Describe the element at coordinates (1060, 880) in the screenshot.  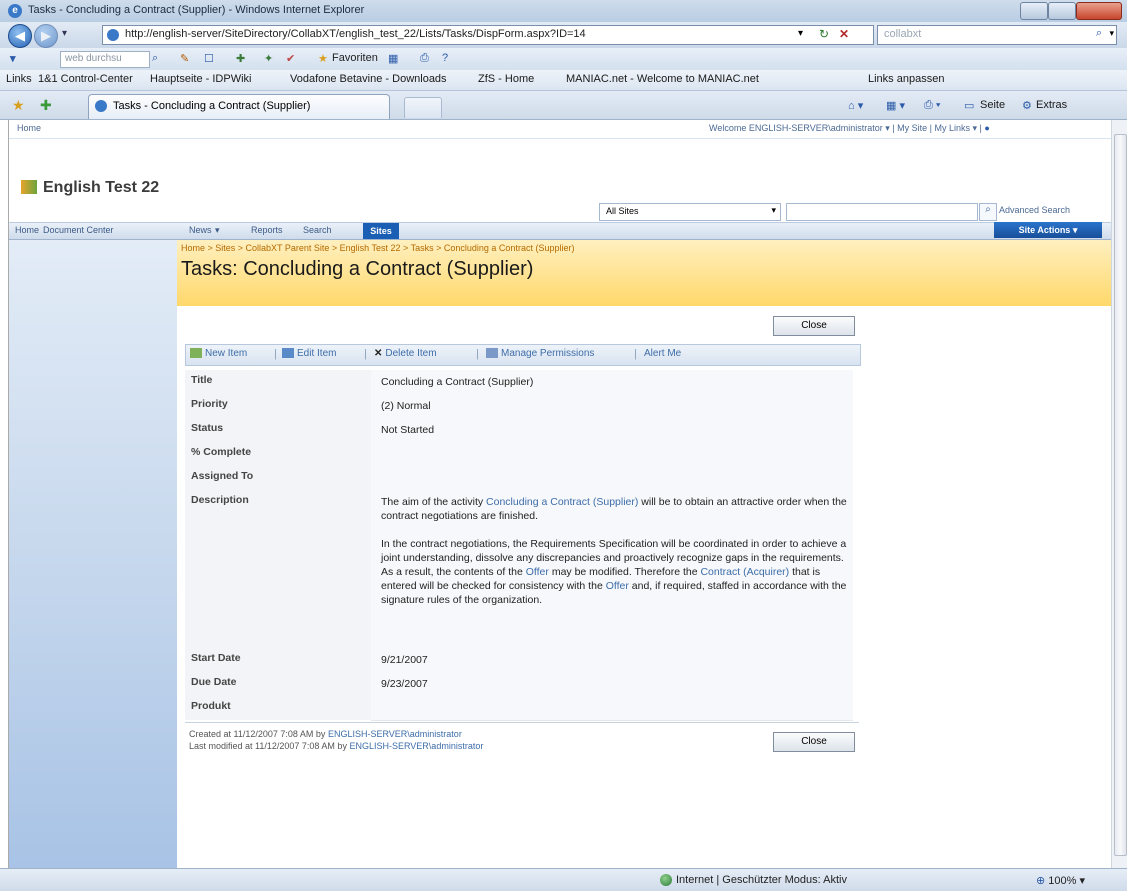
I see `zoom-control: ⊕ 100% ▾` at that location.